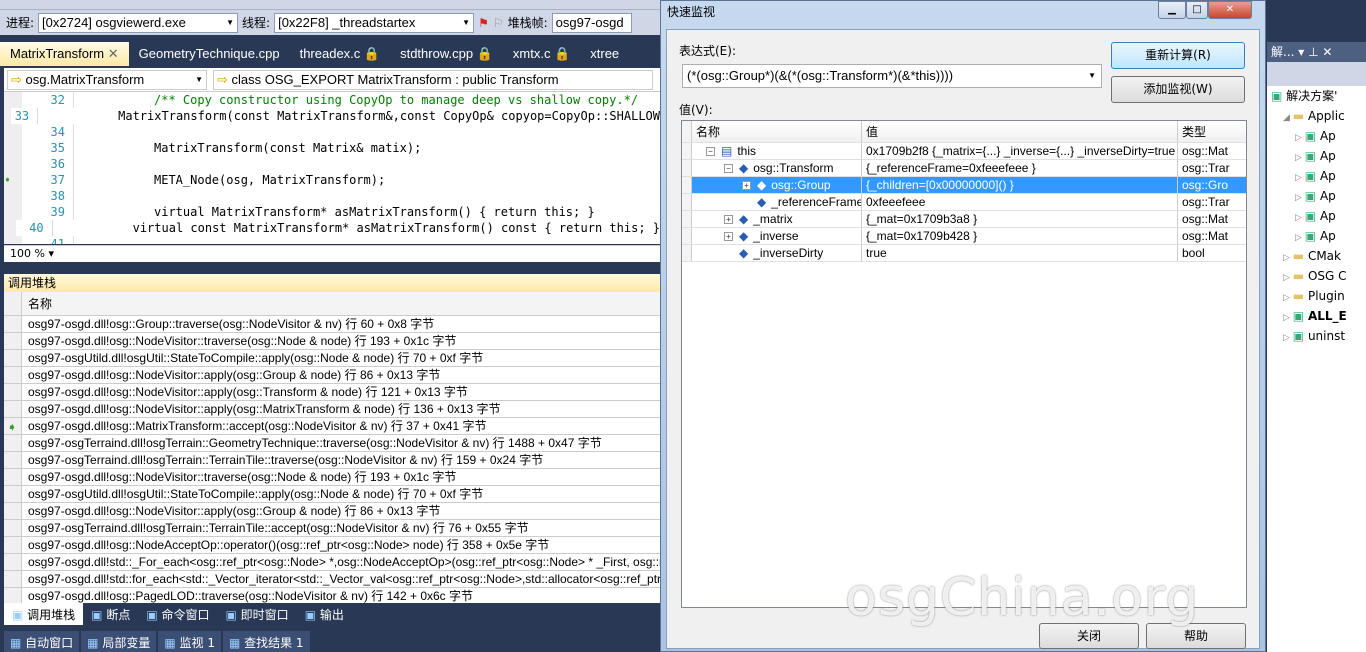 This screenshot has width=1366, height=652. Describe the element at coordinates (777, 131) in the screenshot. I see `column-name: 名称` at that location.